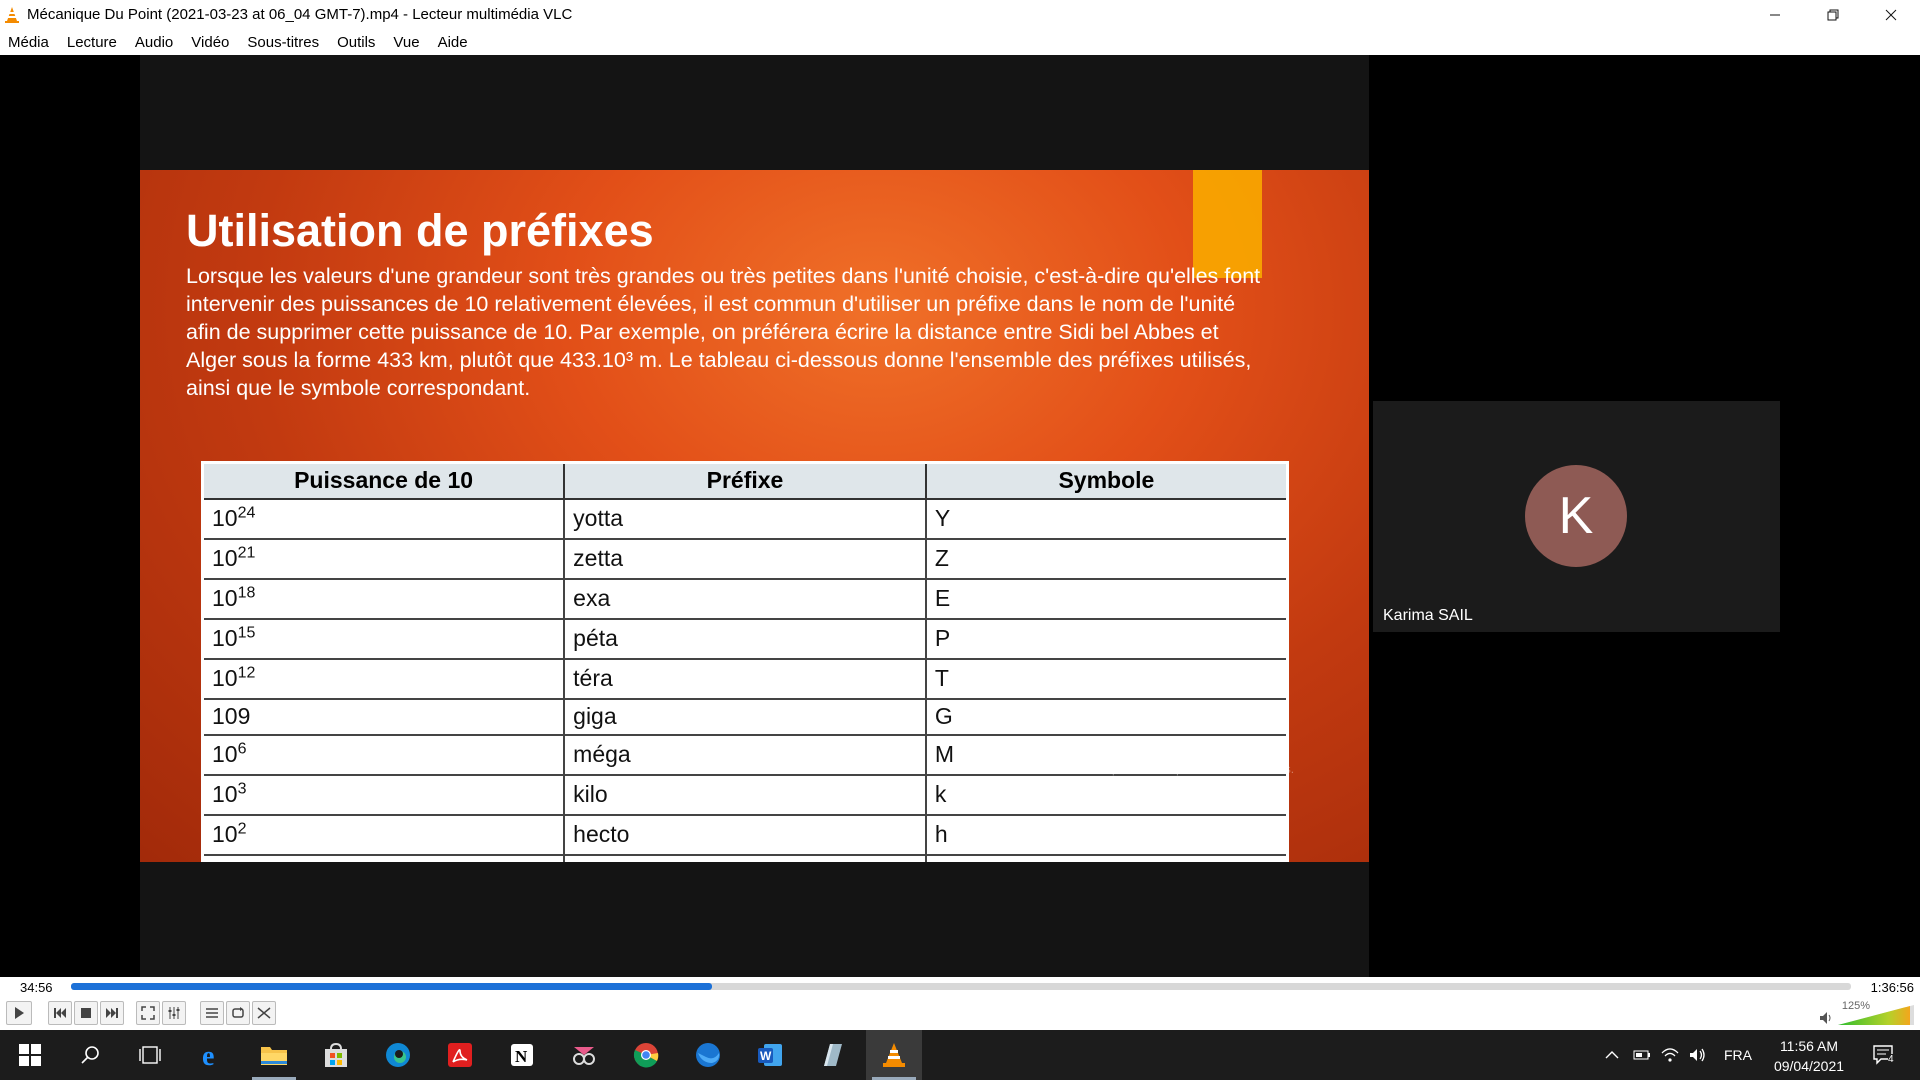 This screenshot has width=1920, height=1080. Describe the element at coordinates (1576, 516) in the screenshot. I see `participant-tile: K Karima SAIL` at that location.